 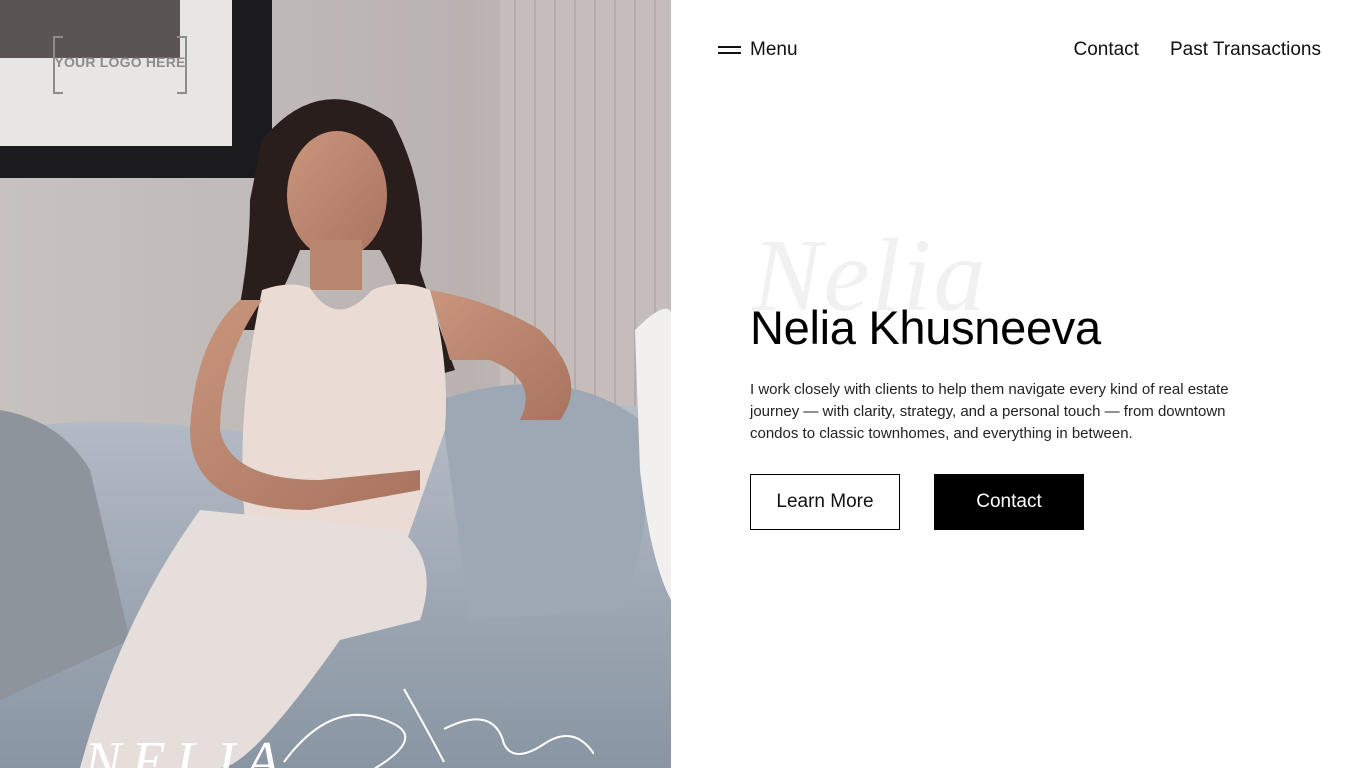 I want to click on nav-link-contact: Contact, so click(x=1105, y=50).